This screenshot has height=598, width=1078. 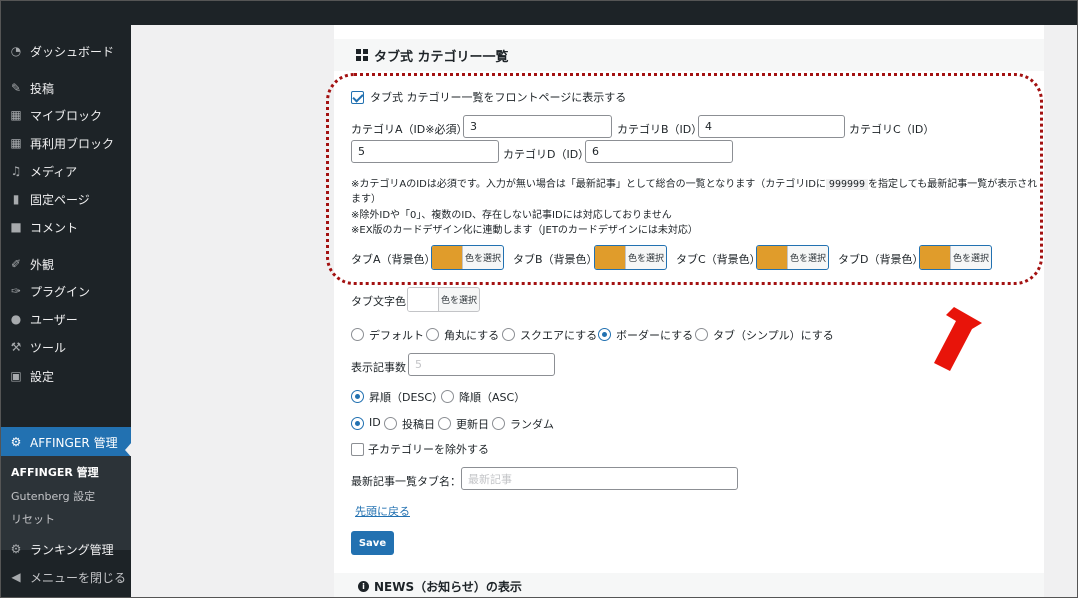 I want to click on admin-top-bar, so click(x=539, y=13).